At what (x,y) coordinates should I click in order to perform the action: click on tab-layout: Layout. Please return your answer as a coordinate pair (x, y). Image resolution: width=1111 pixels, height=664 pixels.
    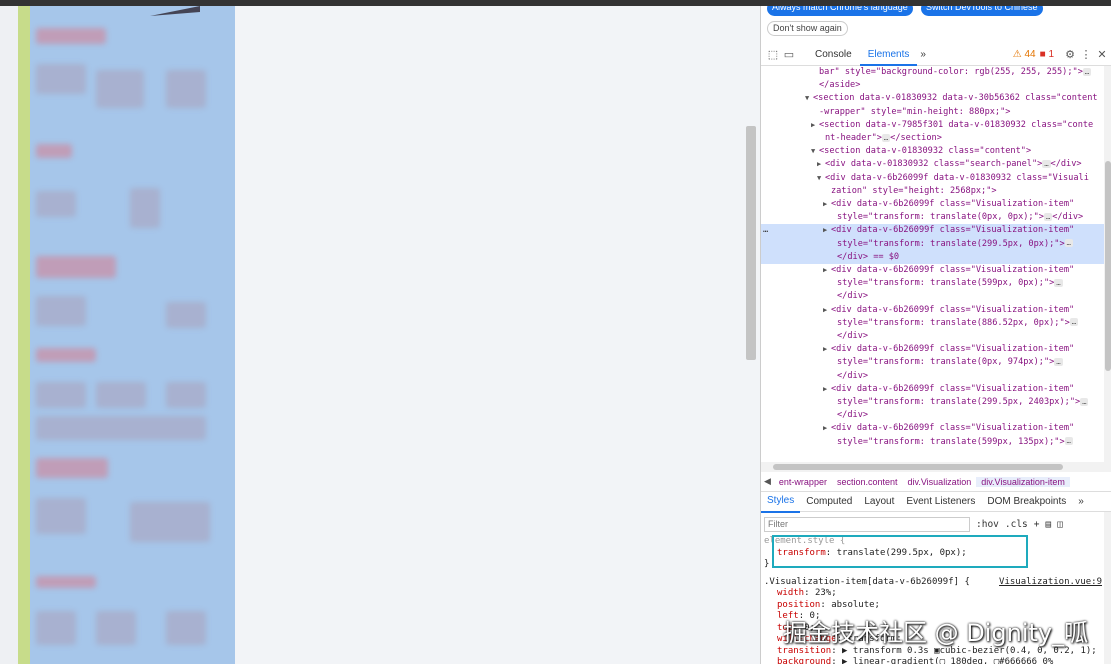
    Looking at the image, I should click on (879, 502).